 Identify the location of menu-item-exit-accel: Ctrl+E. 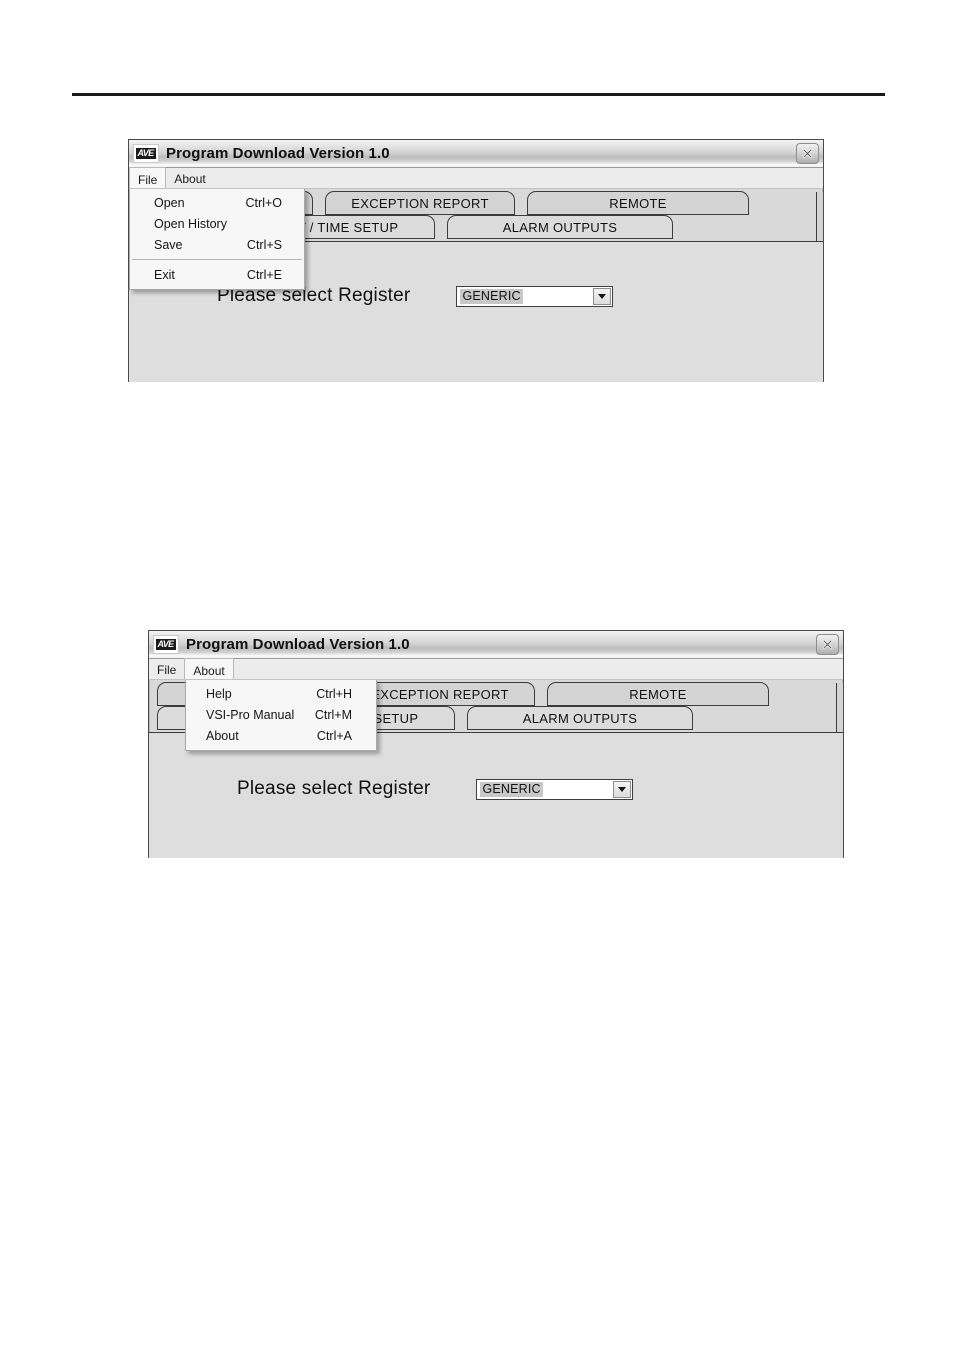
(264, 274).